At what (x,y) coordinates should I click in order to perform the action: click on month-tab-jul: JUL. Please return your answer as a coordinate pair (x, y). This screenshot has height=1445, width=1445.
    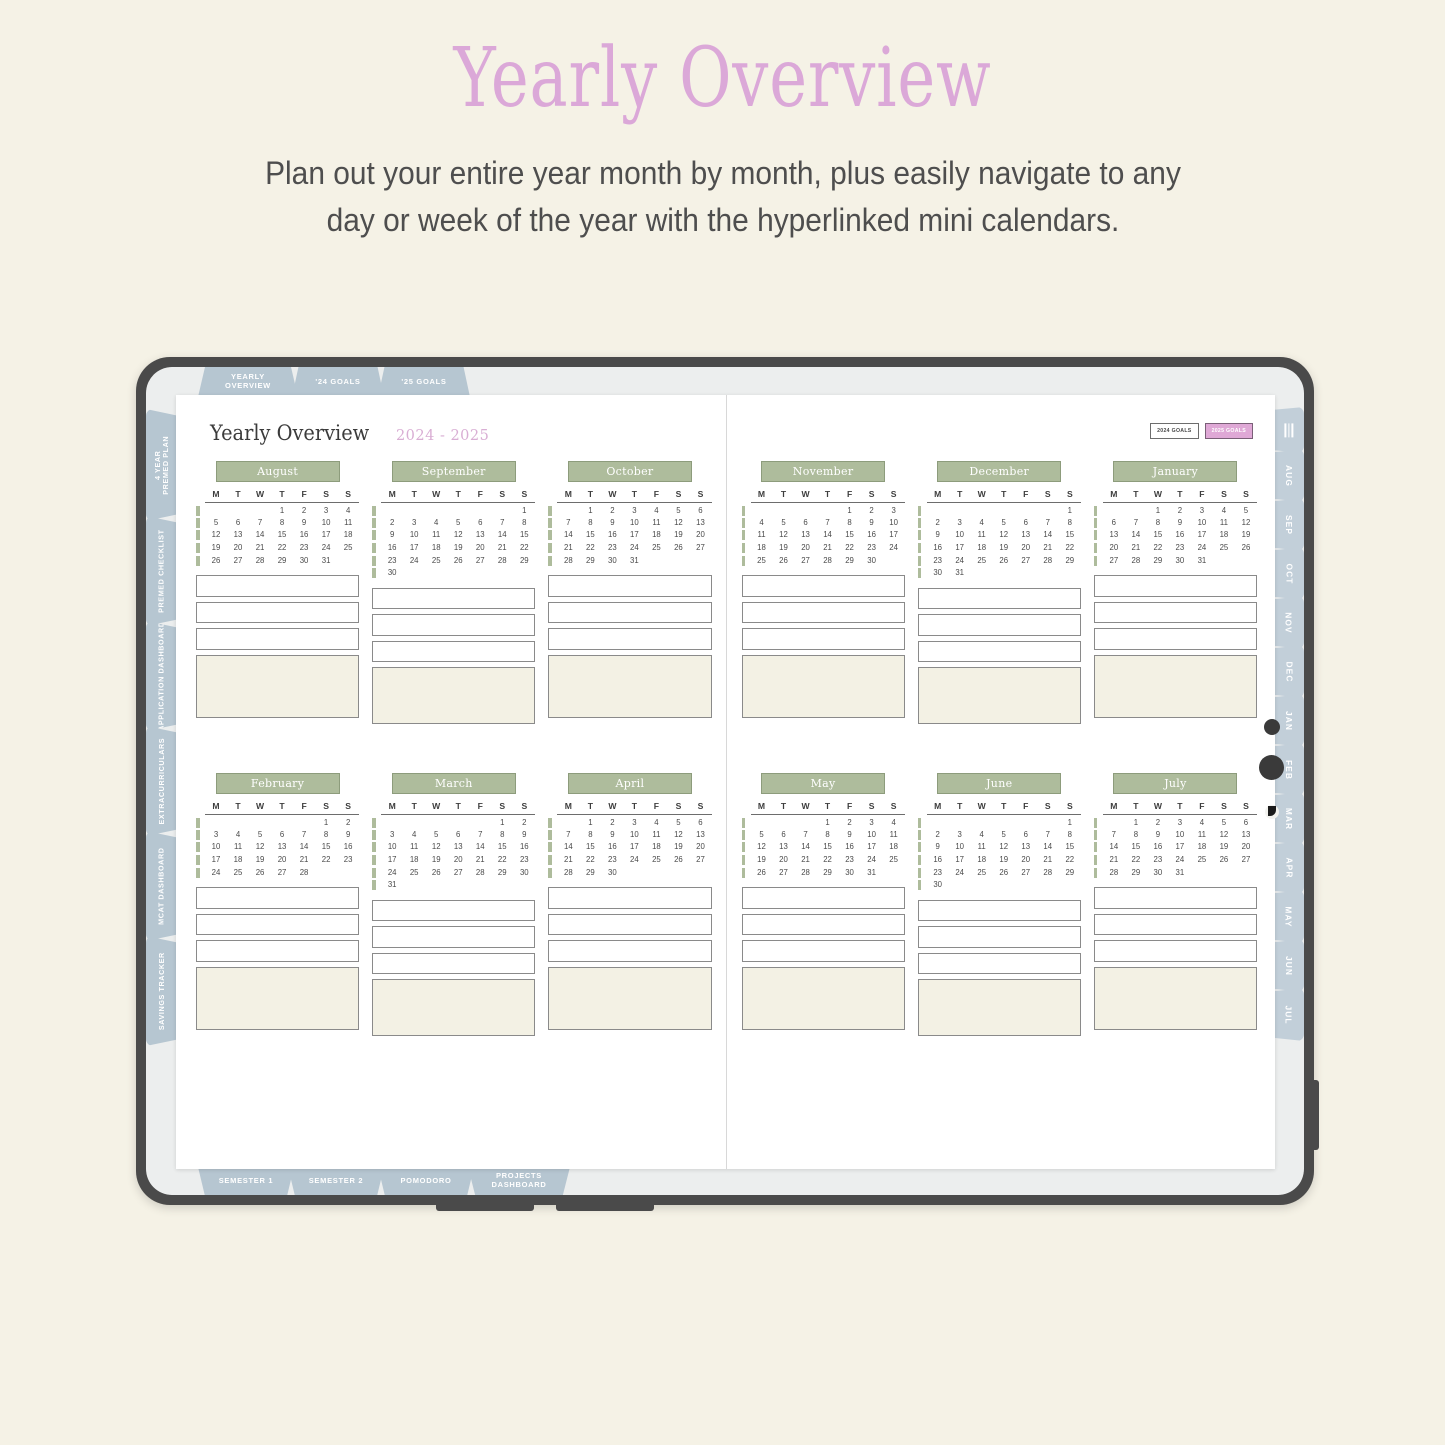
    Looking at the image, I should click on (1289, 1014).